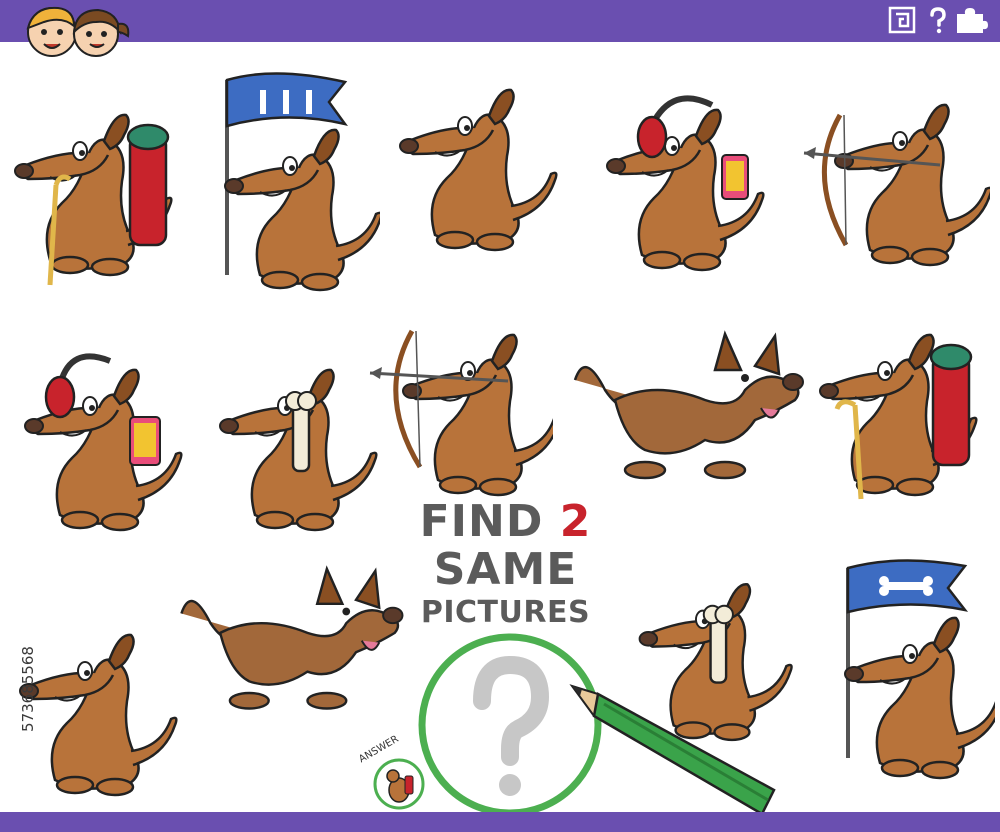 The image size is (1000, 832). What do you see at coordinates (971, 20) in the screenshot?
I see `puzzle-icon` at bounding box center [971, 20].